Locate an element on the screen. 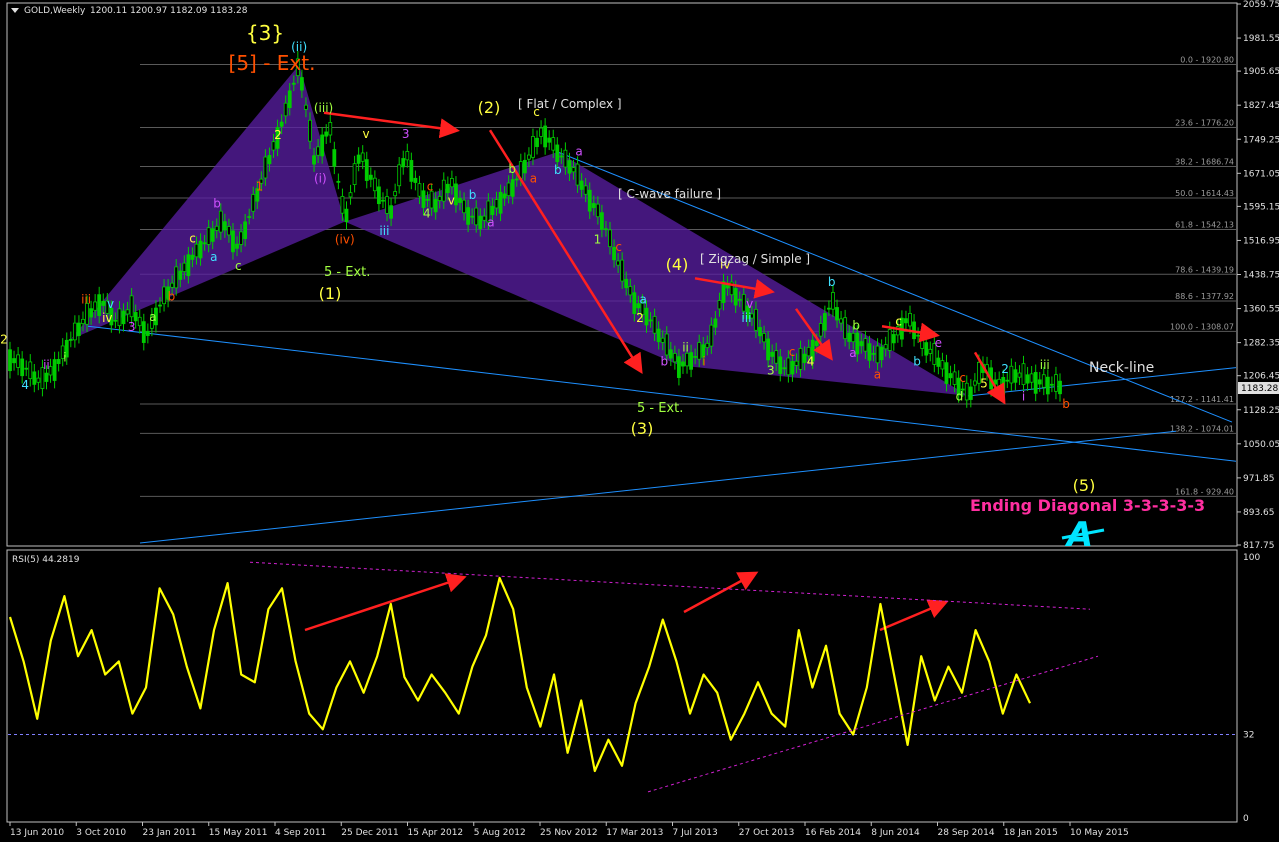 The height and width of the screenshot is (842, 1279). price-tick-label: 1595.15 is located at coordinates (1261, 207).